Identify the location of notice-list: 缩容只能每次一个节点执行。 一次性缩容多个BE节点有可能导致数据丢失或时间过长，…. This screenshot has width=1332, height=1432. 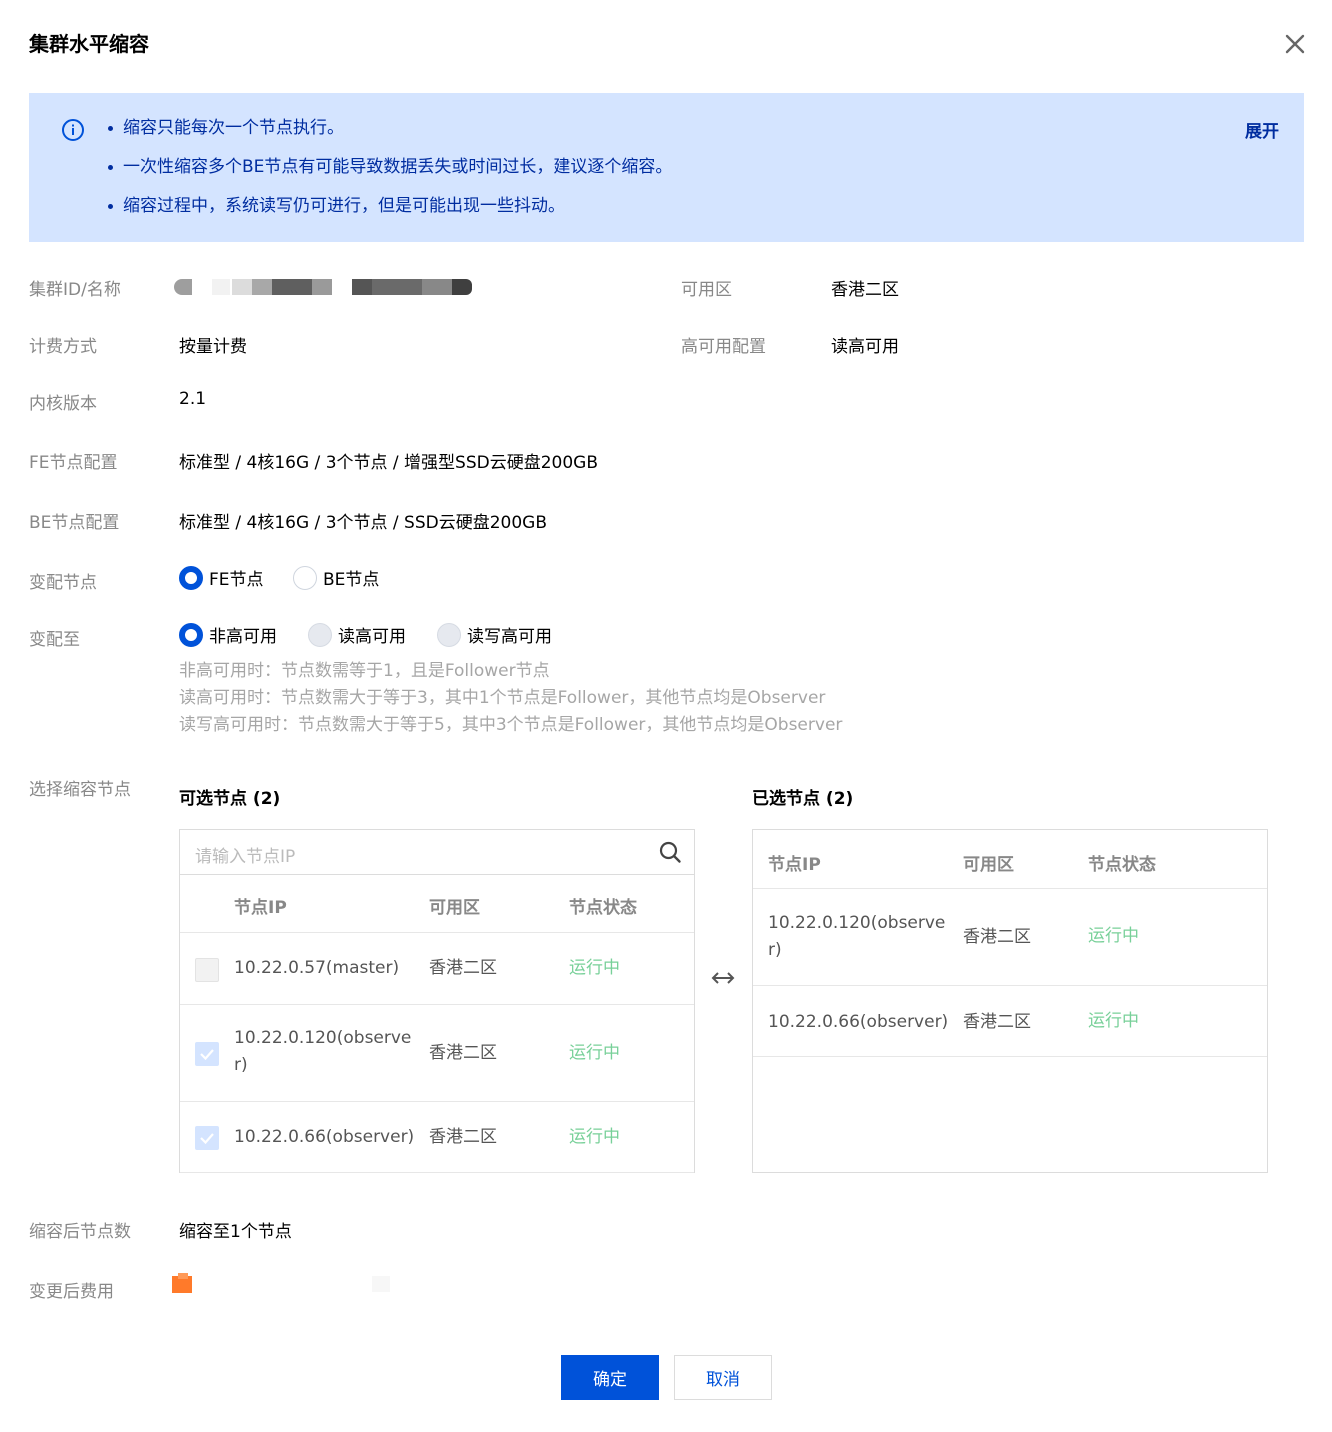
(389, 173).